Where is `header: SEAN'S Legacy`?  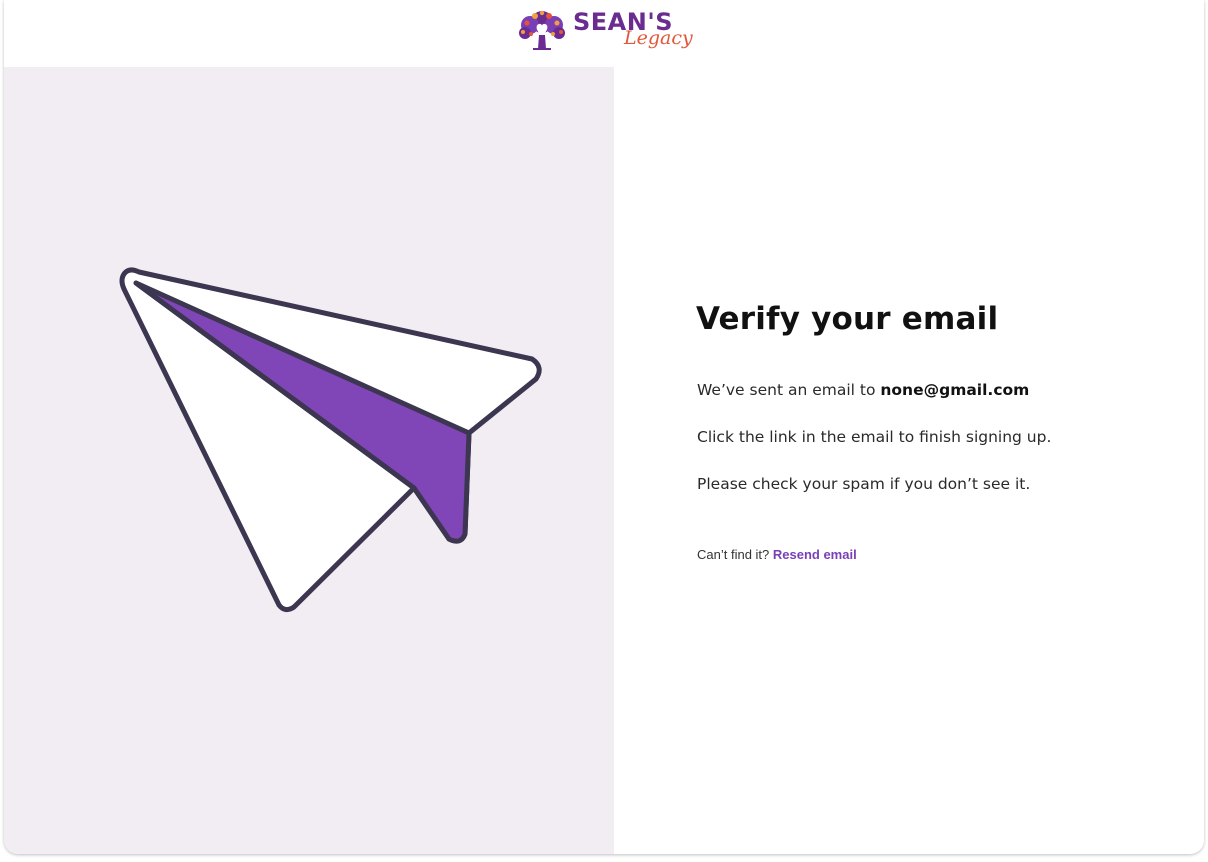 header: SEAN'S Legacy is located at coordinates (604, 33).